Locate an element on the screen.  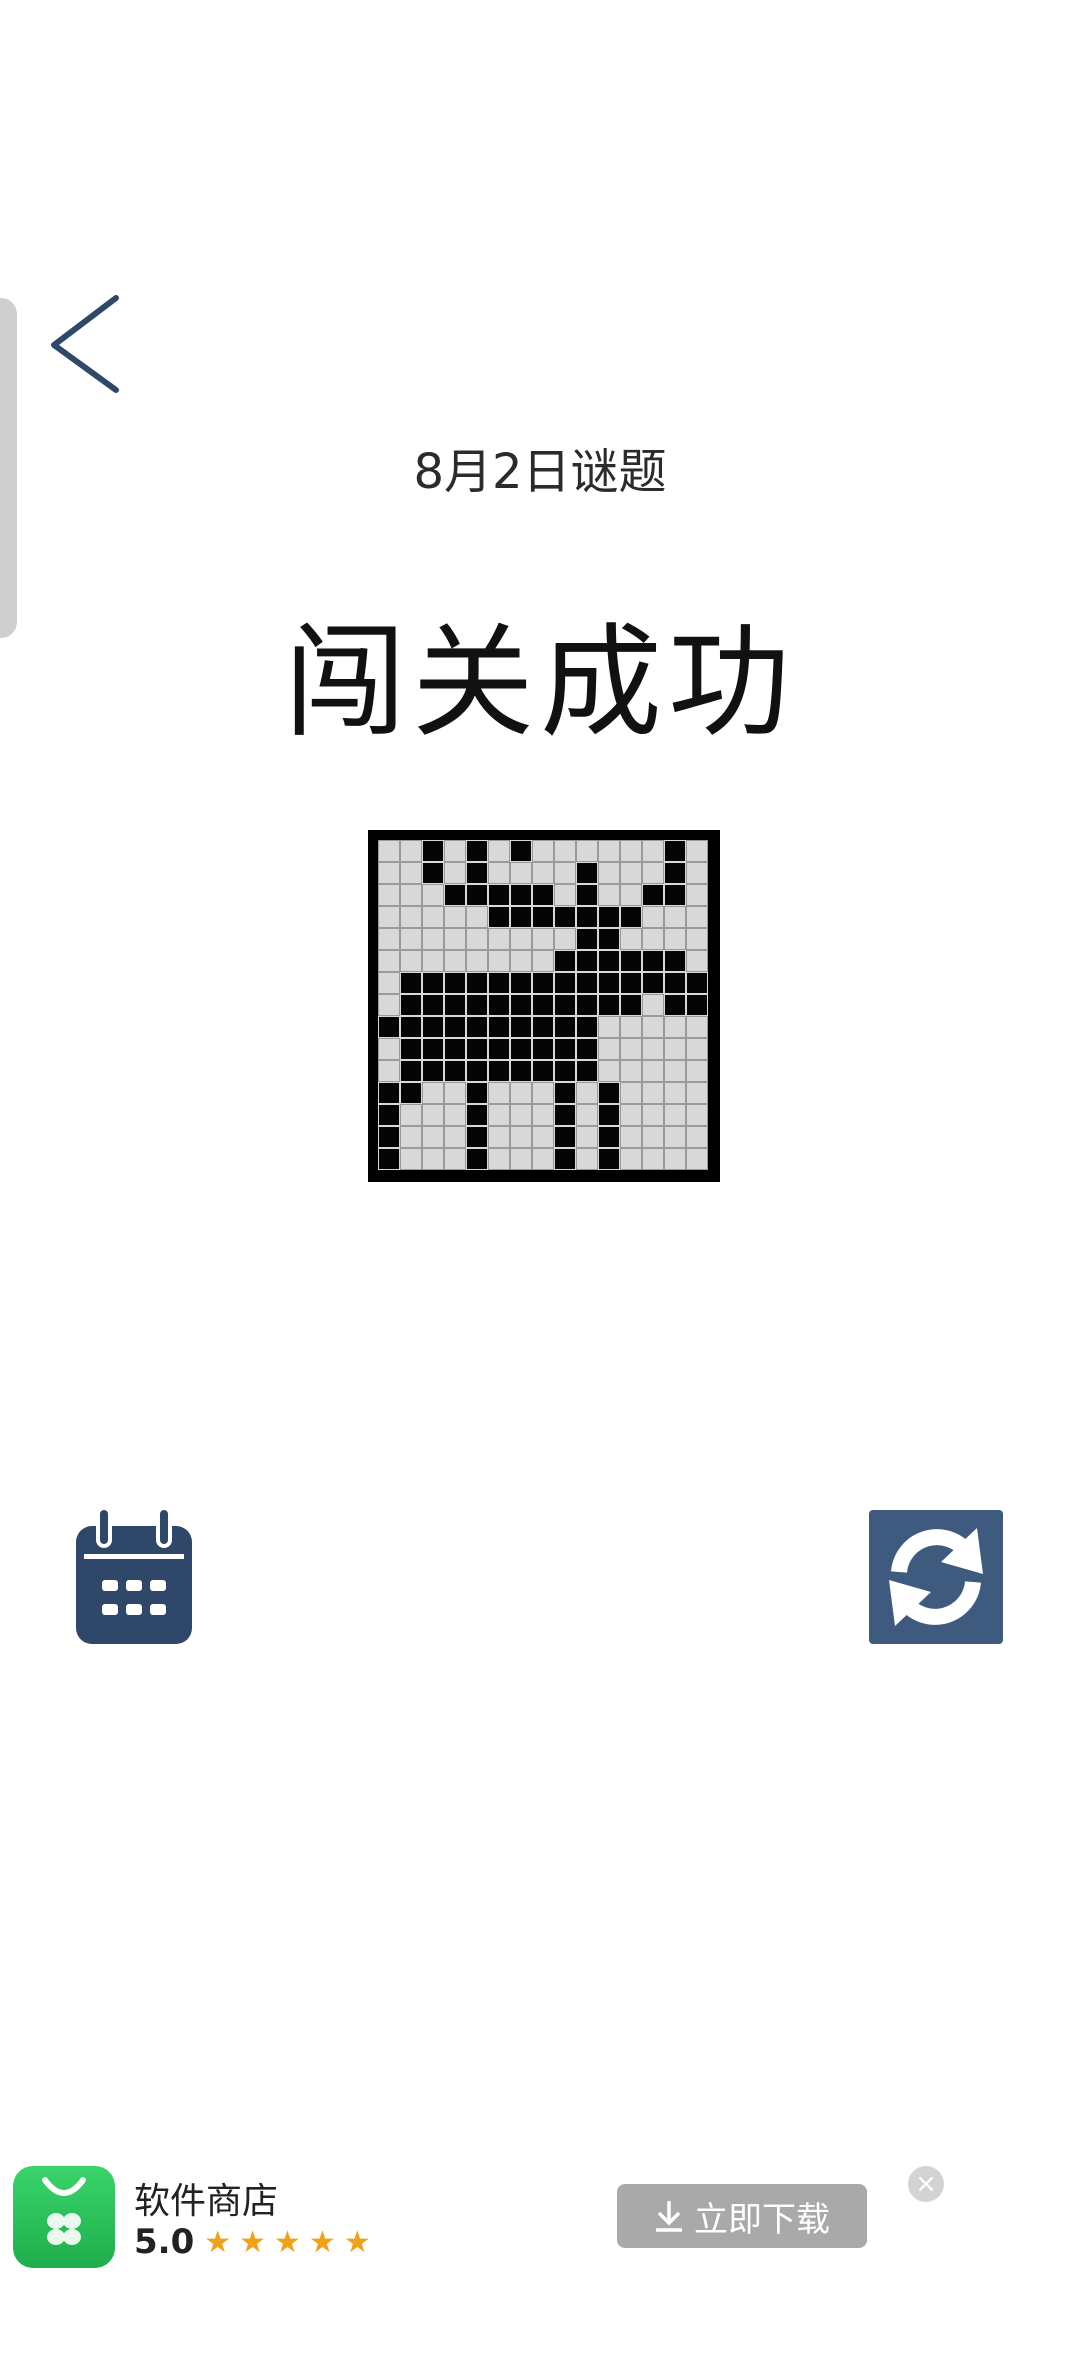
ad-app-name: 软件商店 is located at coordinates (206, 2201).